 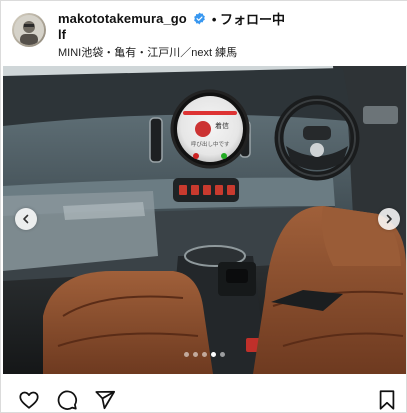 I want to click on following-label: フォロー中, so click(x=253, y=19).